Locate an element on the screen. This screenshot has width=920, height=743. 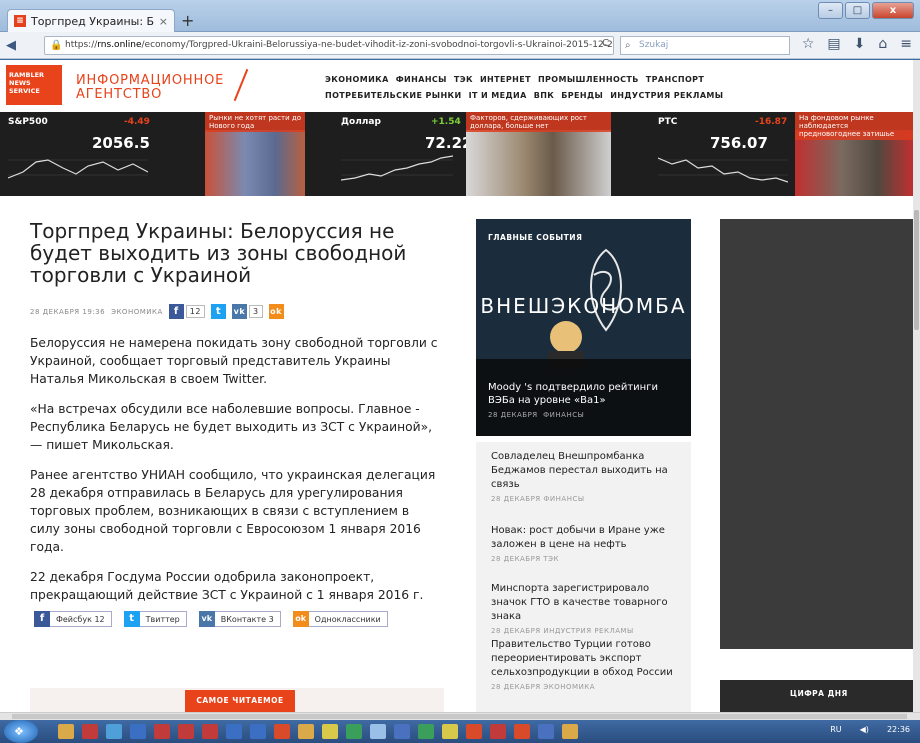
article-rubric: ЭКОНОМИКА is located at coordinates (137, 312).